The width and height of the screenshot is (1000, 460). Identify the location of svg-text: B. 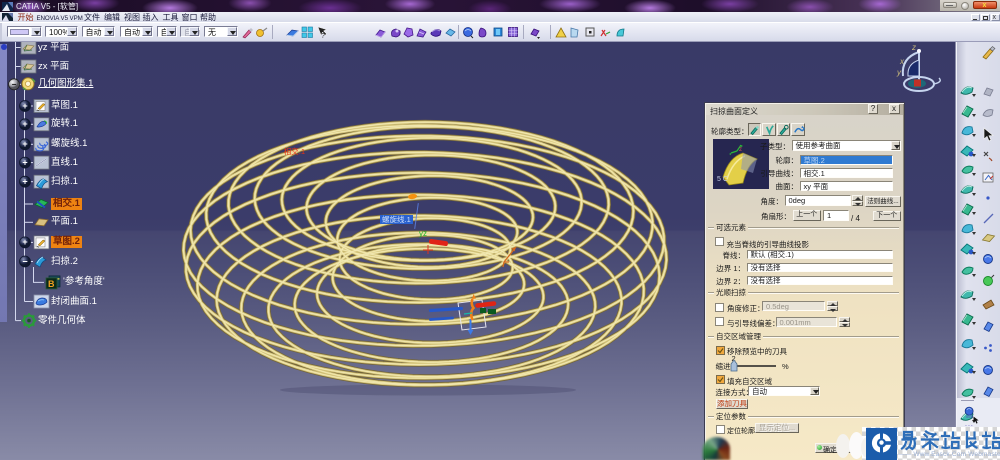
(51, 284).